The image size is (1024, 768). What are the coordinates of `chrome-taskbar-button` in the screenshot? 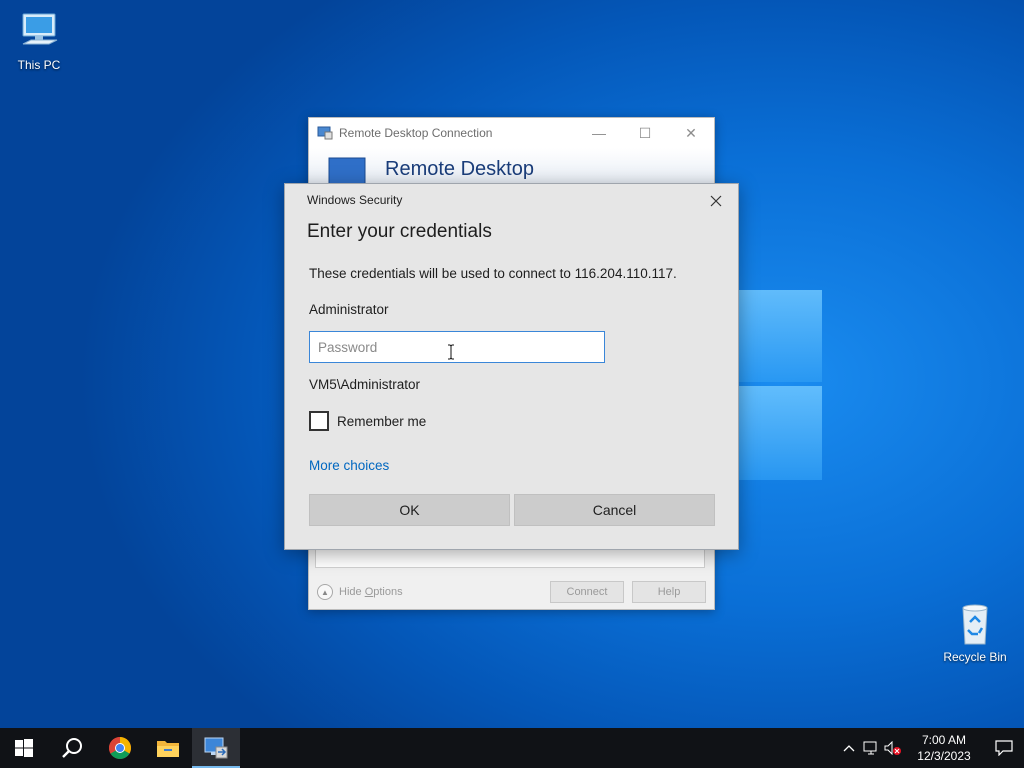 It's located at (120, 748).